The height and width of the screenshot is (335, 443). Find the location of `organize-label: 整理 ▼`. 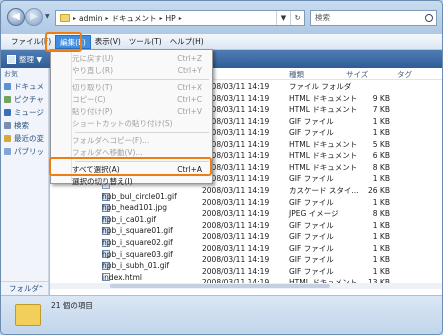

organize-label: 整理 ▼ is located at coordinates (31, 59).